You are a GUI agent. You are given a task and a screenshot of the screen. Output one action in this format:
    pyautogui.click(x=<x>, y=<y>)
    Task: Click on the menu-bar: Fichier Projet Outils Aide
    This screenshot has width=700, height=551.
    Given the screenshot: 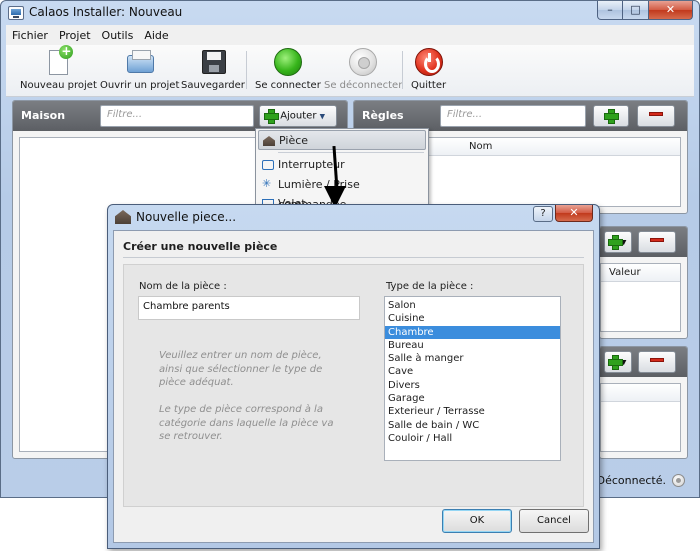 What is the action you would take?
    pyautogui.click(x=350, y=35)
    